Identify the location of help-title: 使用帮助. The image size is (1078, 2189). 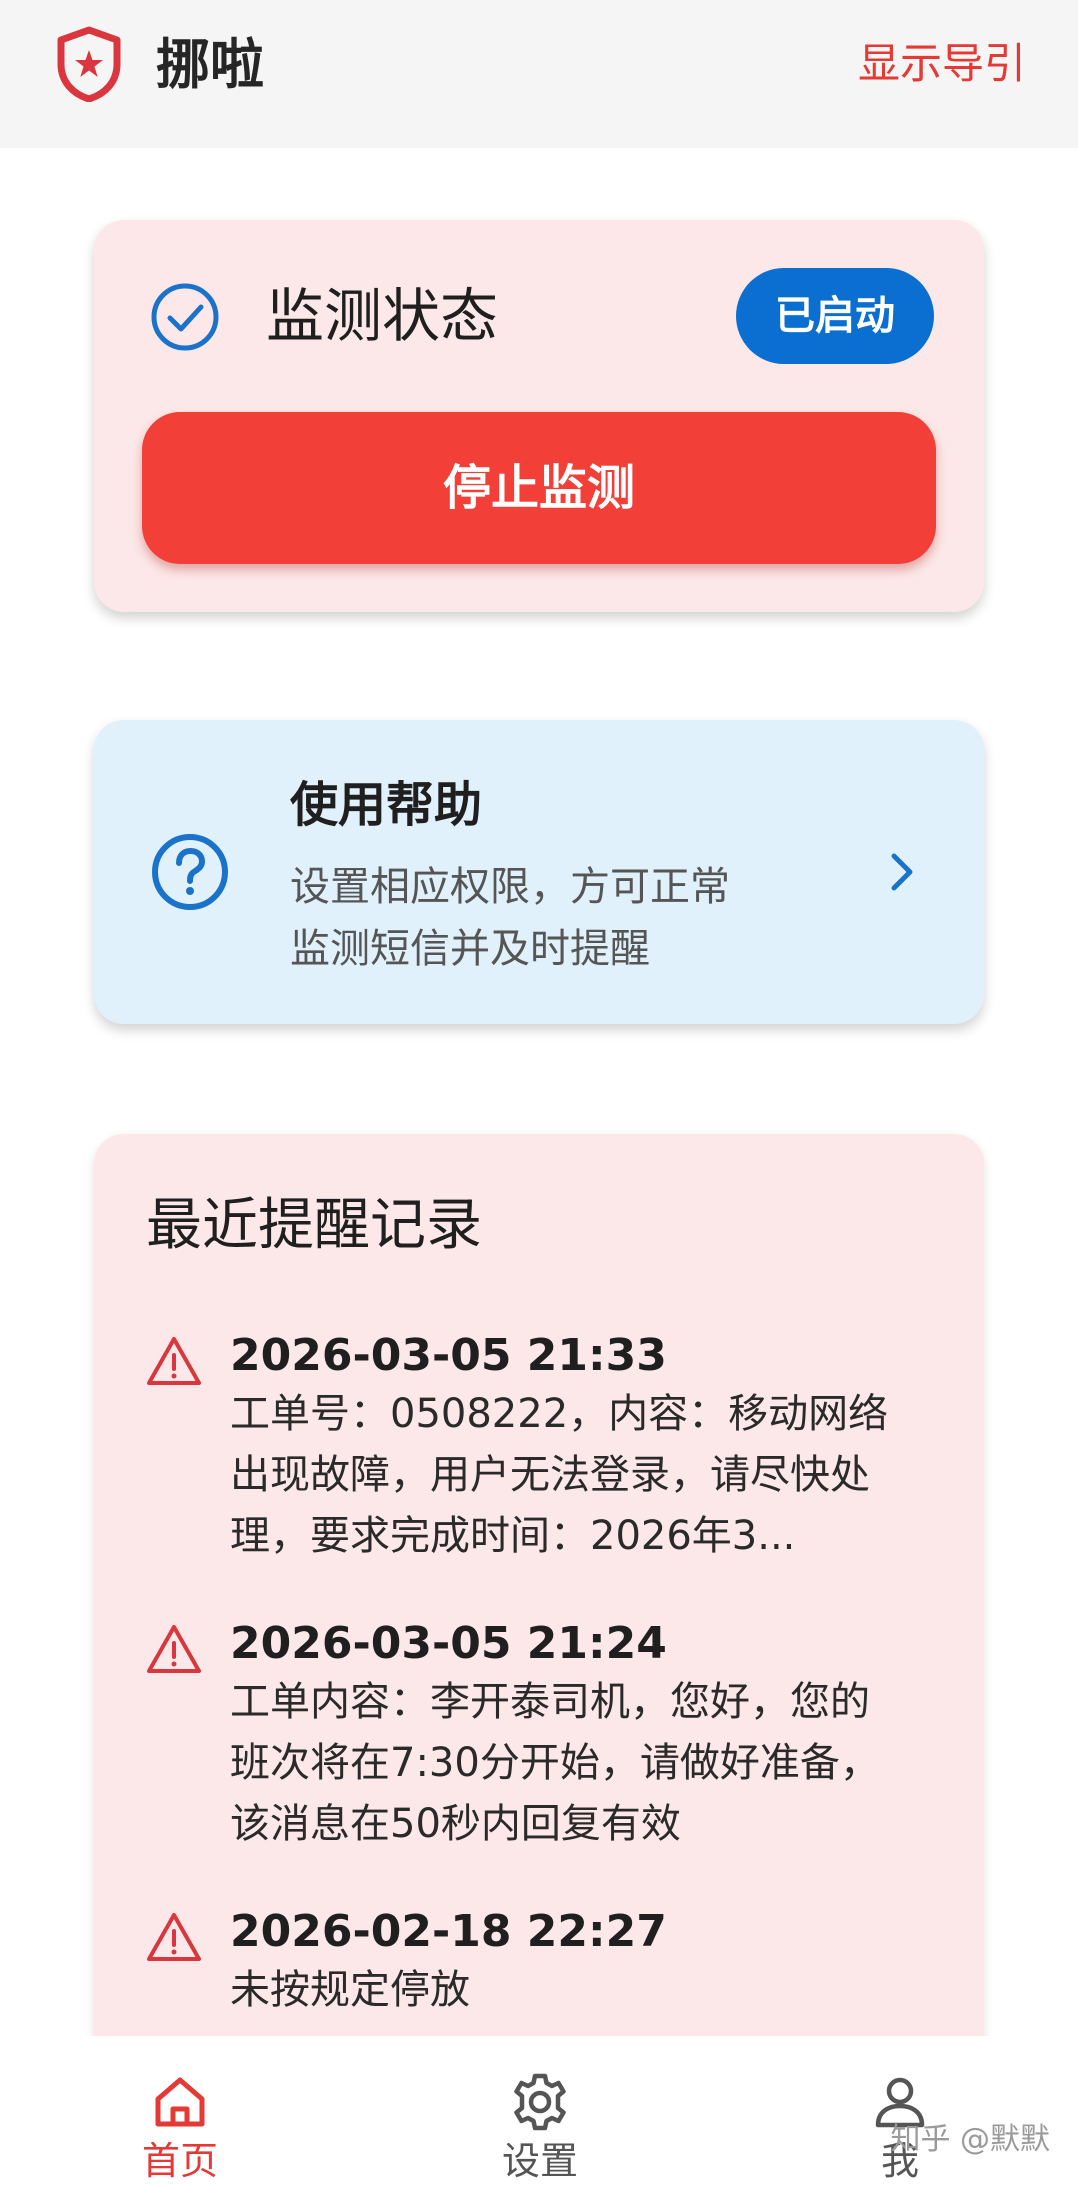
(386, 805).